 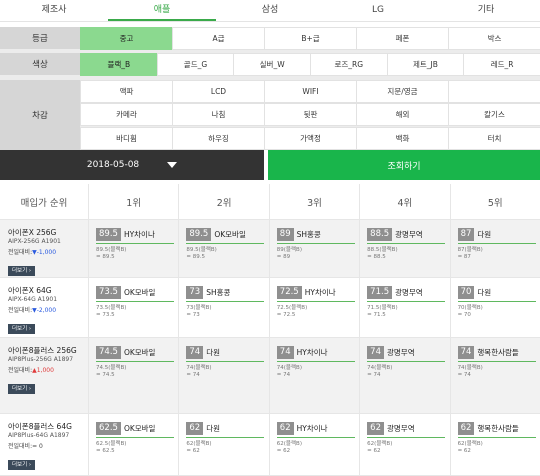 What do you see at coordinates (404, 444) in the screenshot?
I see `offer-cell: 62 광명무역 62(블랙B) = 62` at bounding box center [404, 444].